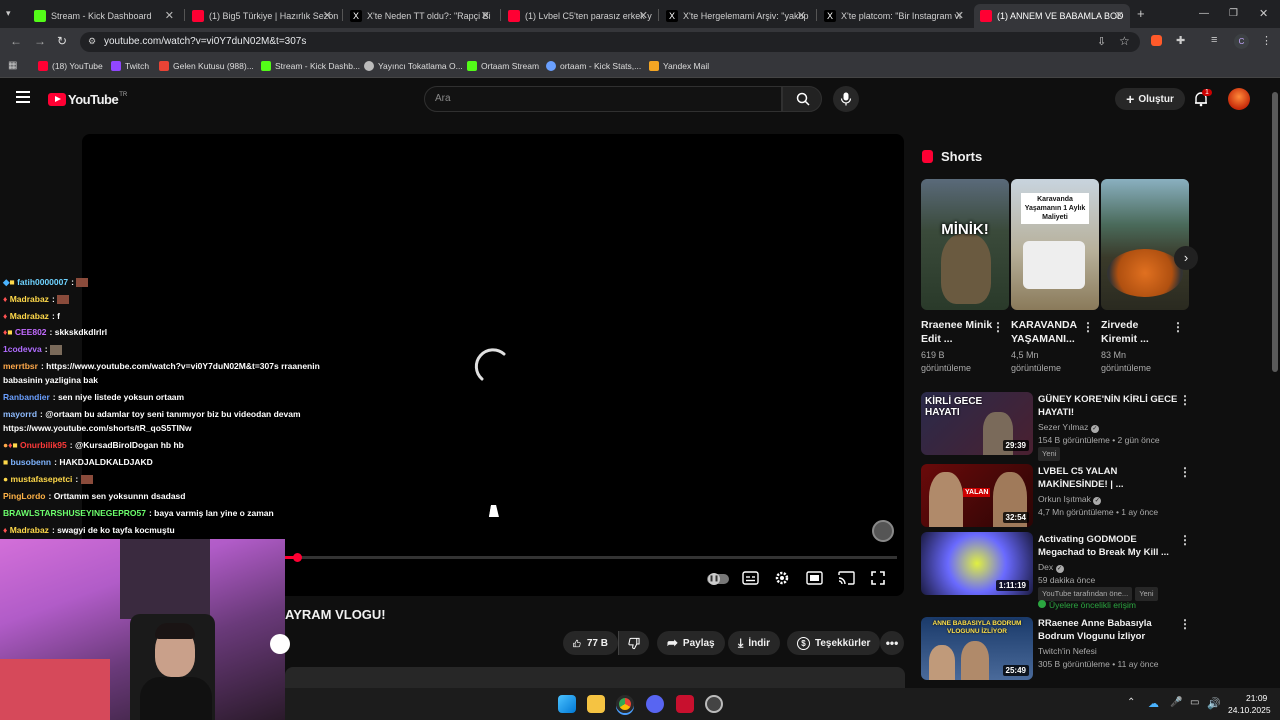 This screenshot has height=720, width=1280. I want to click on subtitles-icon, so click(750, 578).